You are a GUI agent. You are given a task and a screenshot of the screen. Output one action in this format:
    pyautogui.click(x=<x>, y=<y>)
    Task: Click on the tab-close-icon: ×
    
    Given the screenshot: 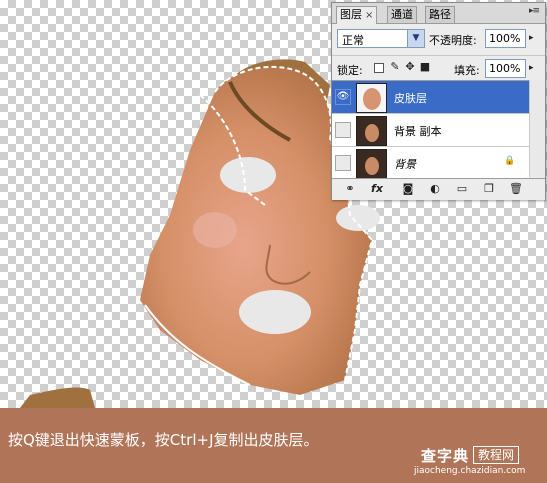 What is the action you would take?
    pyautogui.click(x=369, y=15)
    